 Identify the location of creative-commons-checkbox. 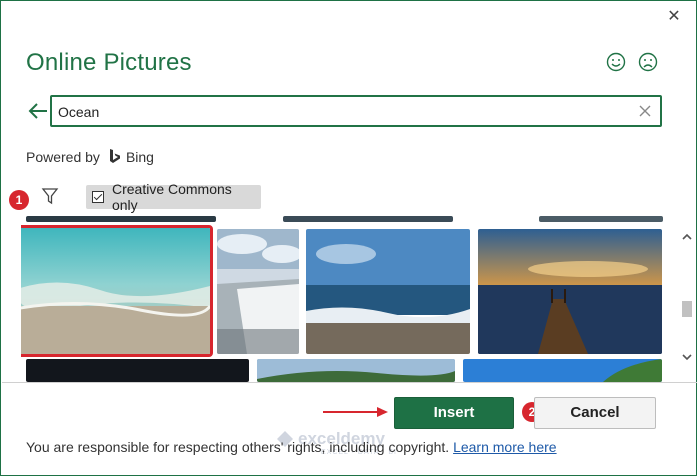
(98, 197).